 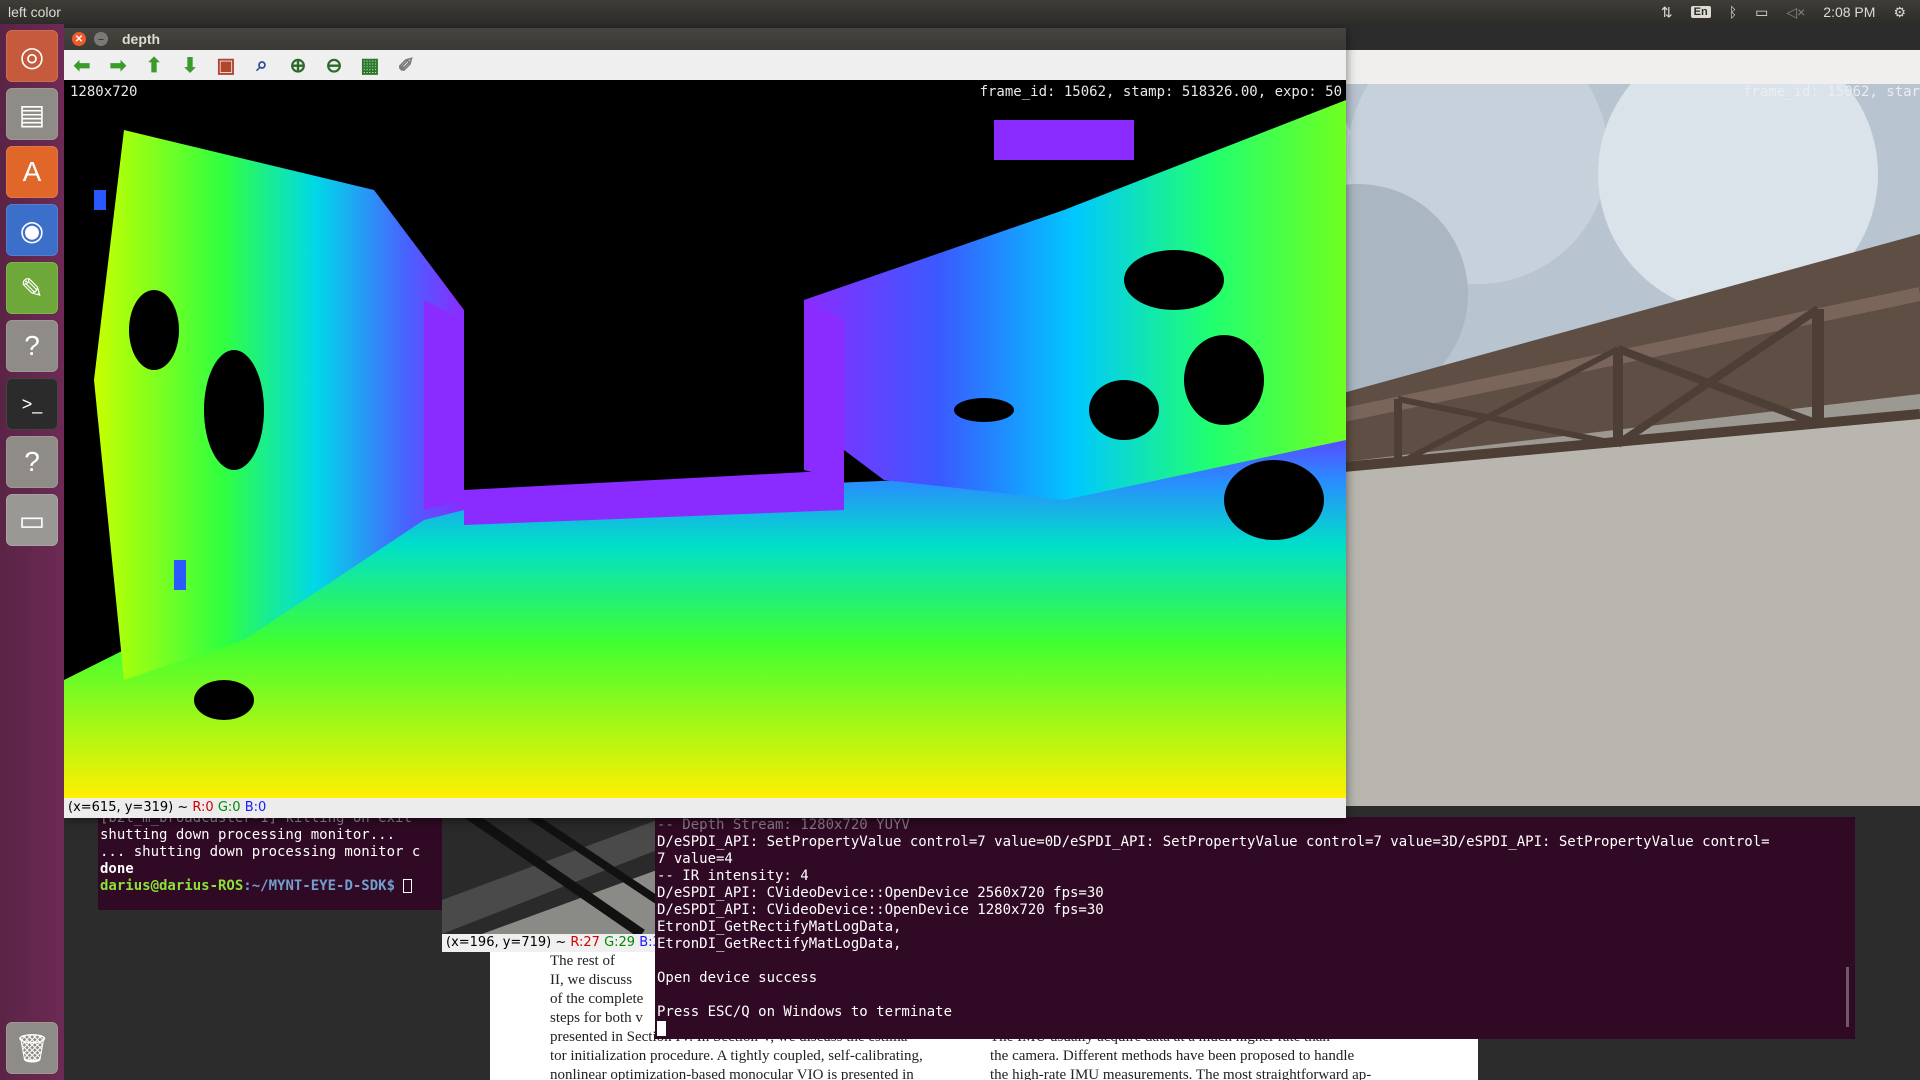 I want to click on depth-toolbar: ⬅ ➡ ⬆ ⬇ ▣ ⌕ ⊕ ⊖ ▦ ✐, so click(x=705, y=65).